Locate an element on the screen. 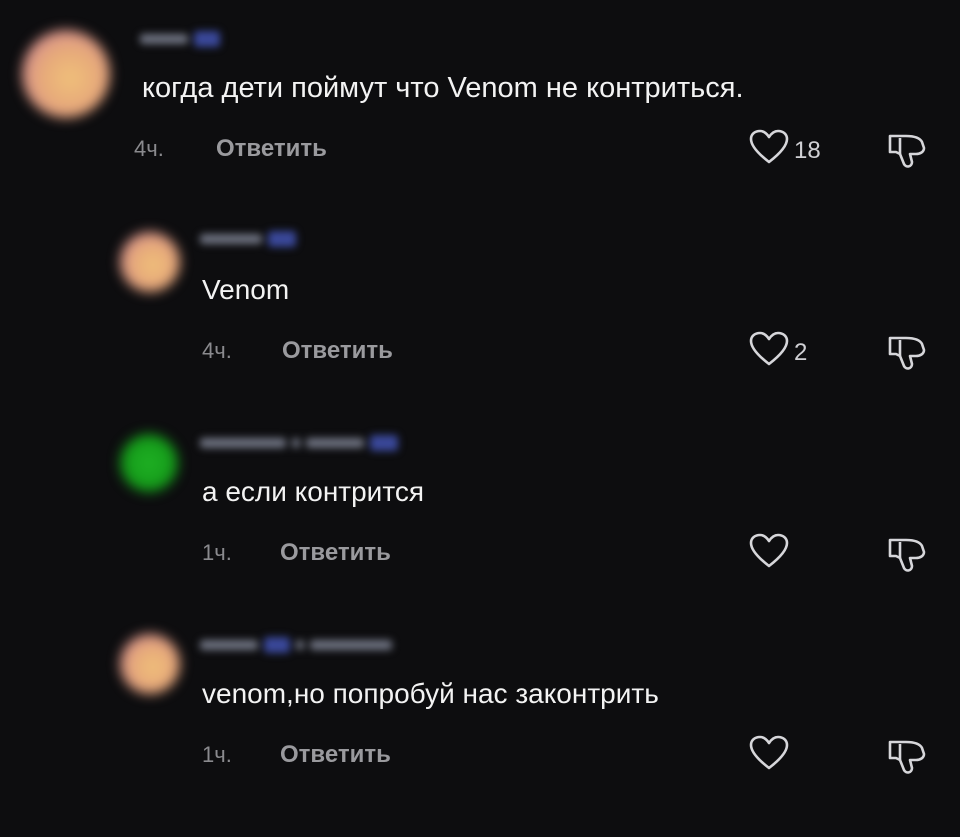 Image resolution: width=960 pixels, height=837 pixels. comment-text: а если контрится is located at coordinates (313, 491).